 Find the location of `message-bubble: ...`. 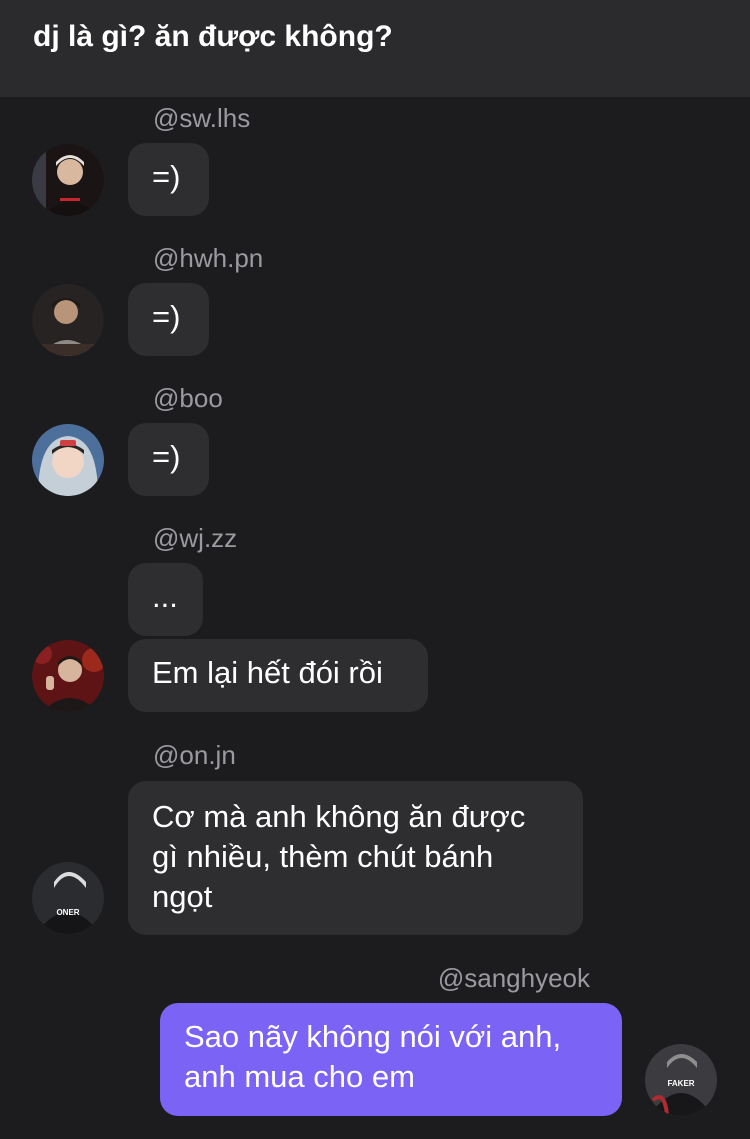

message-bubble: ... is located at coordinates (165, 599).